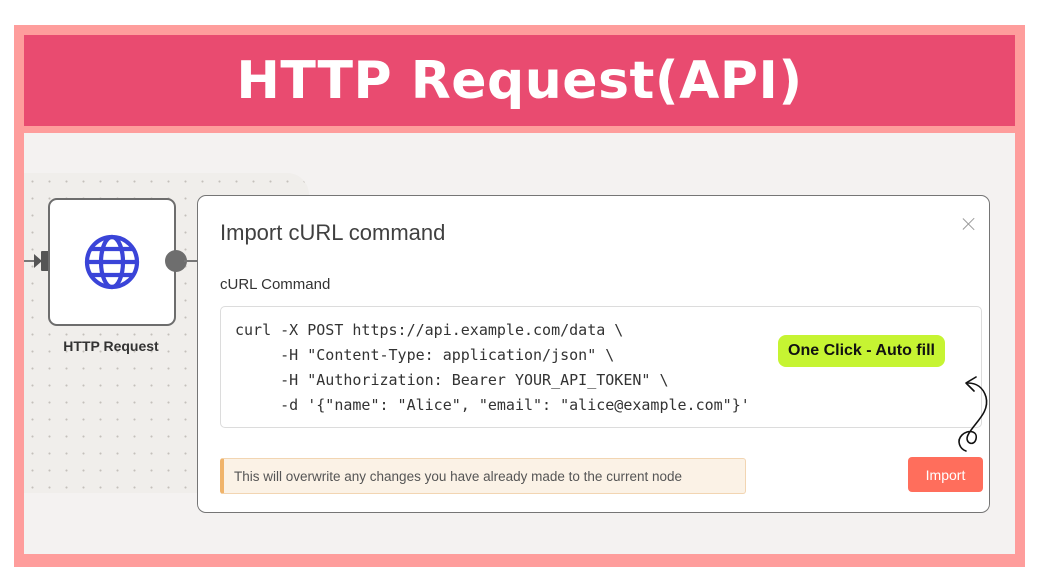 The width and height of the screenshot is (1039, 585). What do you see at coordinates (111, 346) in the screenshot?
I see `node-label: HTTP Request` at bounding box center [111, 346].